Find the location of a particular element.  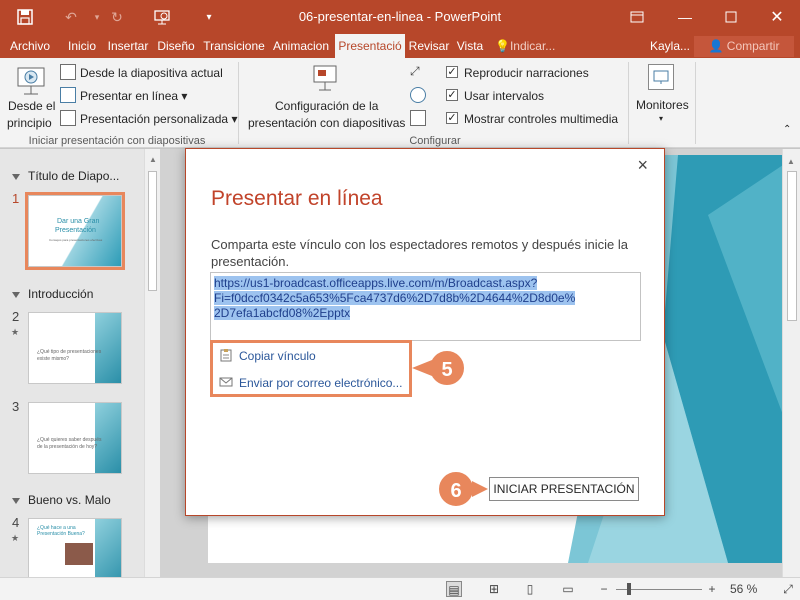

from-beginning-label-2: principio is located at coordinates (29, 123).